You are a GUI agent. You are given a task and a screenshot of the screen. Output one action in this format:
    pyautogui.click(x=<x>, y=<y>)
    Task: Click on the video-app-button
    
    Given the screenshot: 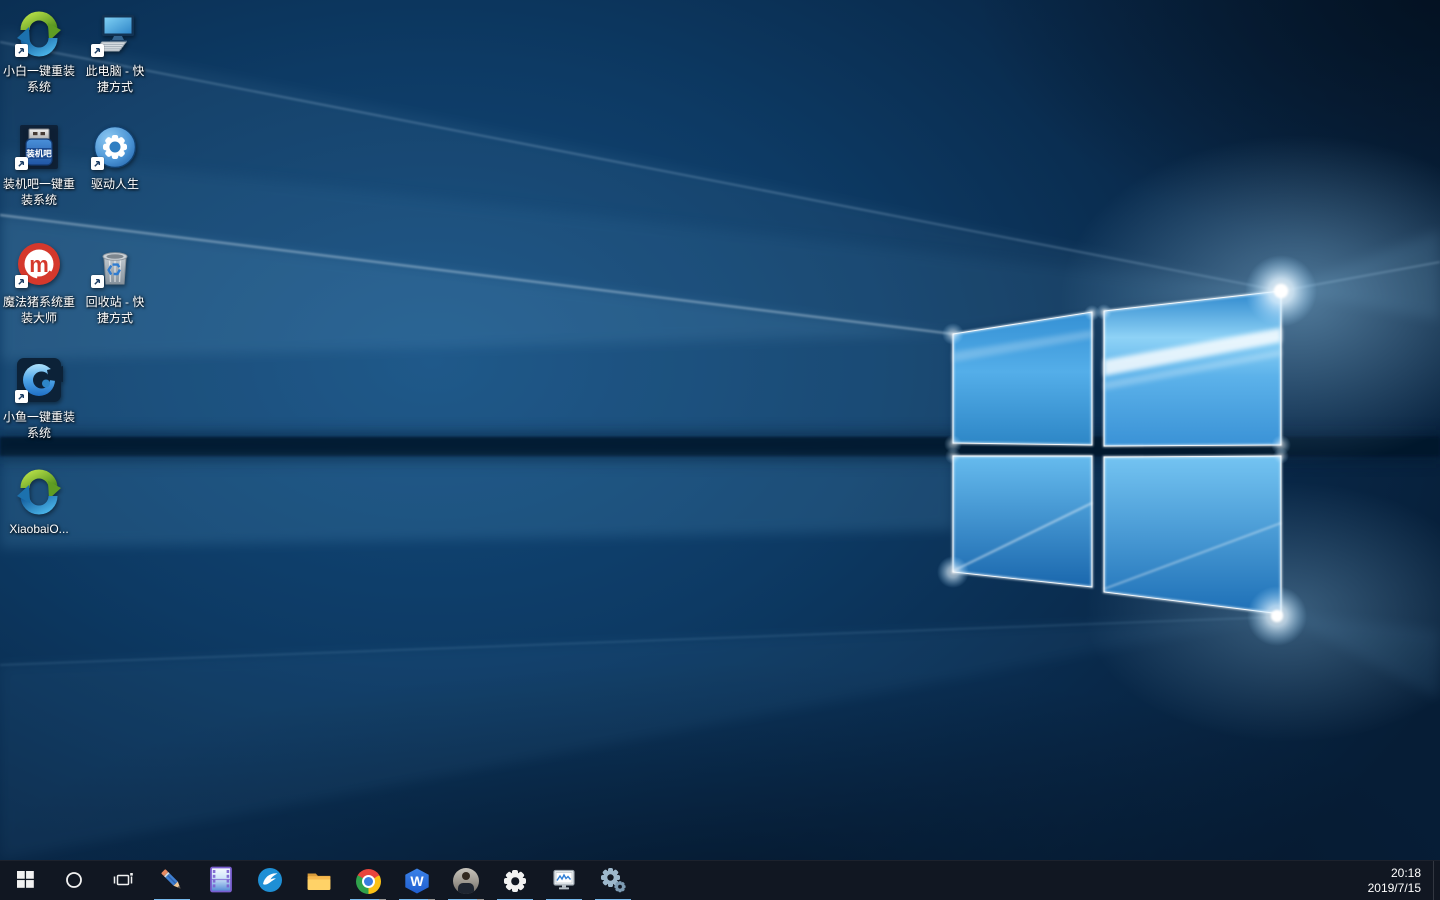 What is the action you would take?
    pyautogui.click(x=221, y=880)
    